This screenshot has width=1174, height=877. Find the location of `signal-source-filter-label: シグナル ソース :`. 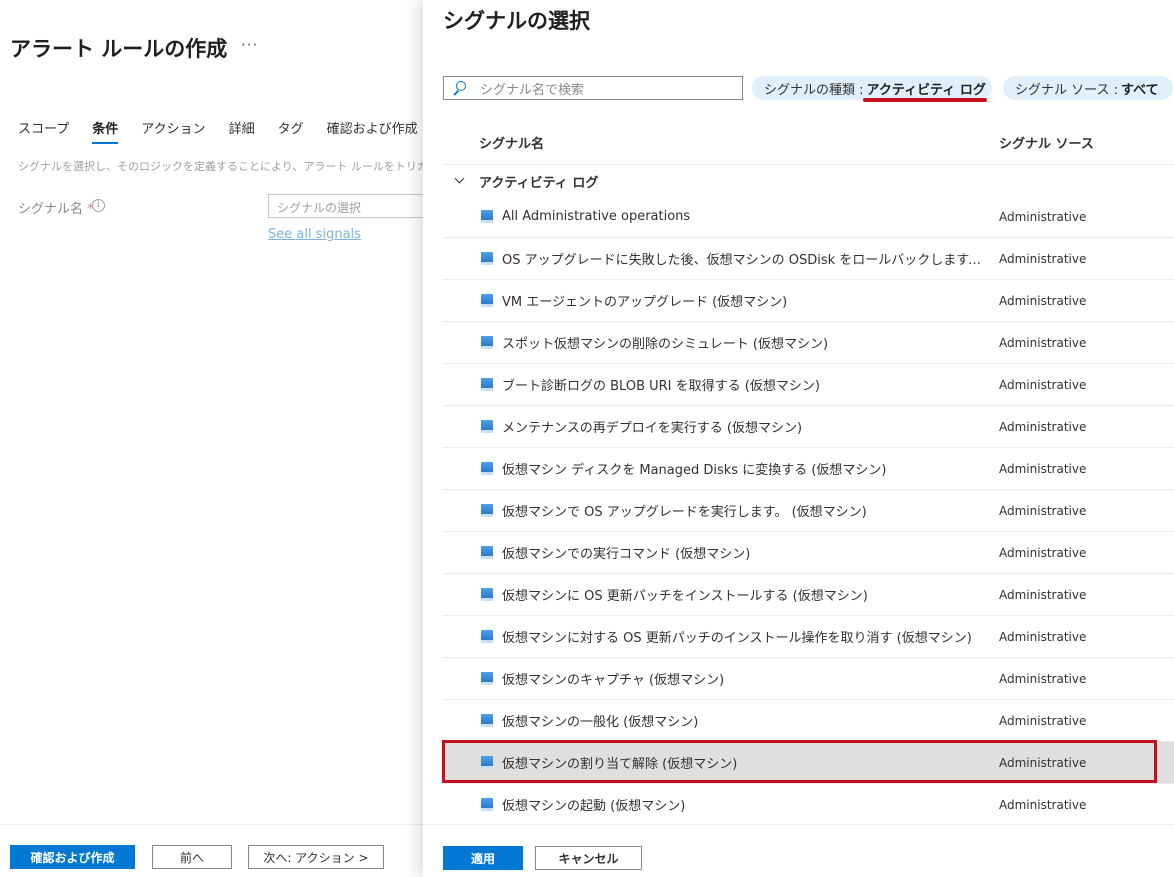

signal-source-filter-label: シグナル ソース : is located at coordinates (1066, 90).